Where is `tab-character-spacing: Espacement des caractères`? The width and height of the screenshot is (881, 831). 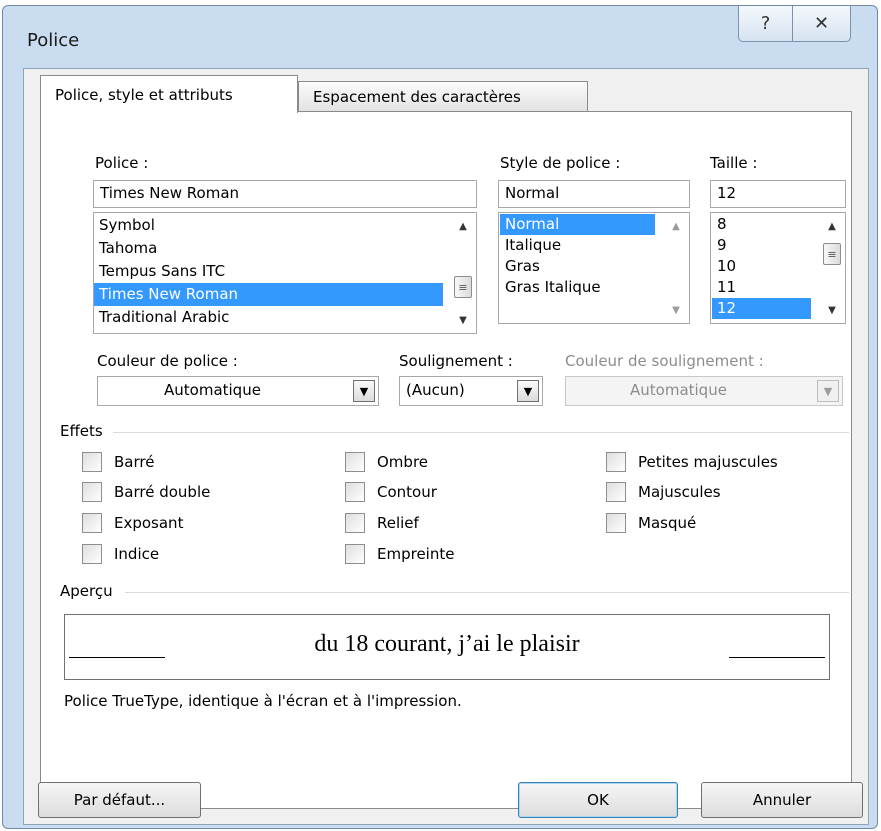 tab-character-spacing: Espacement des caractères is located at coordinates (443, 96).